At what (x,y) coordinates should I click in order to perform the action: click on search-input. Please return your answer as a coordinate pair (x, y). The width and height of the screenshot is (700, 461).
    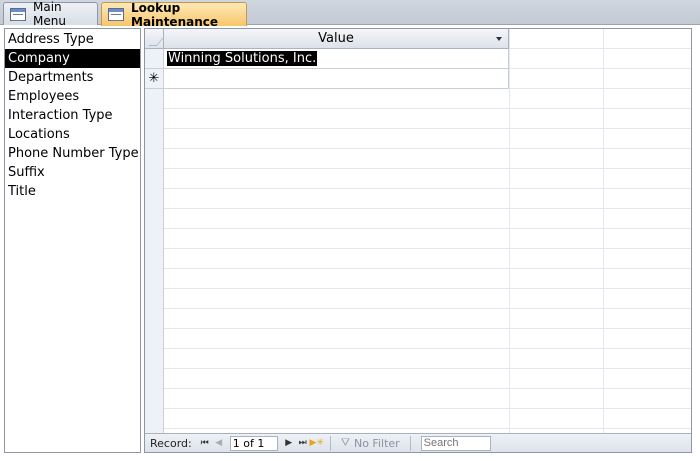
    Looking at the image, I should click on (455, 443).